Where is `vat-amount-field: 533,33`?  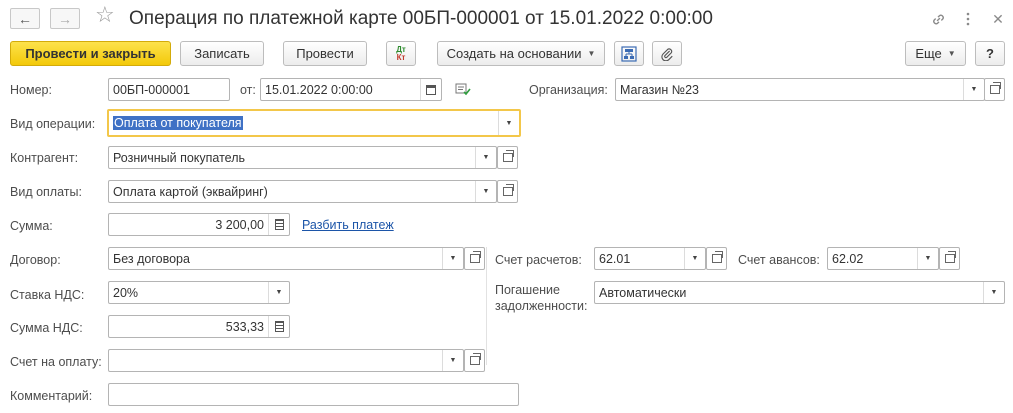
vat-amount-field: 533,33 is located at coordinates (199, 326).